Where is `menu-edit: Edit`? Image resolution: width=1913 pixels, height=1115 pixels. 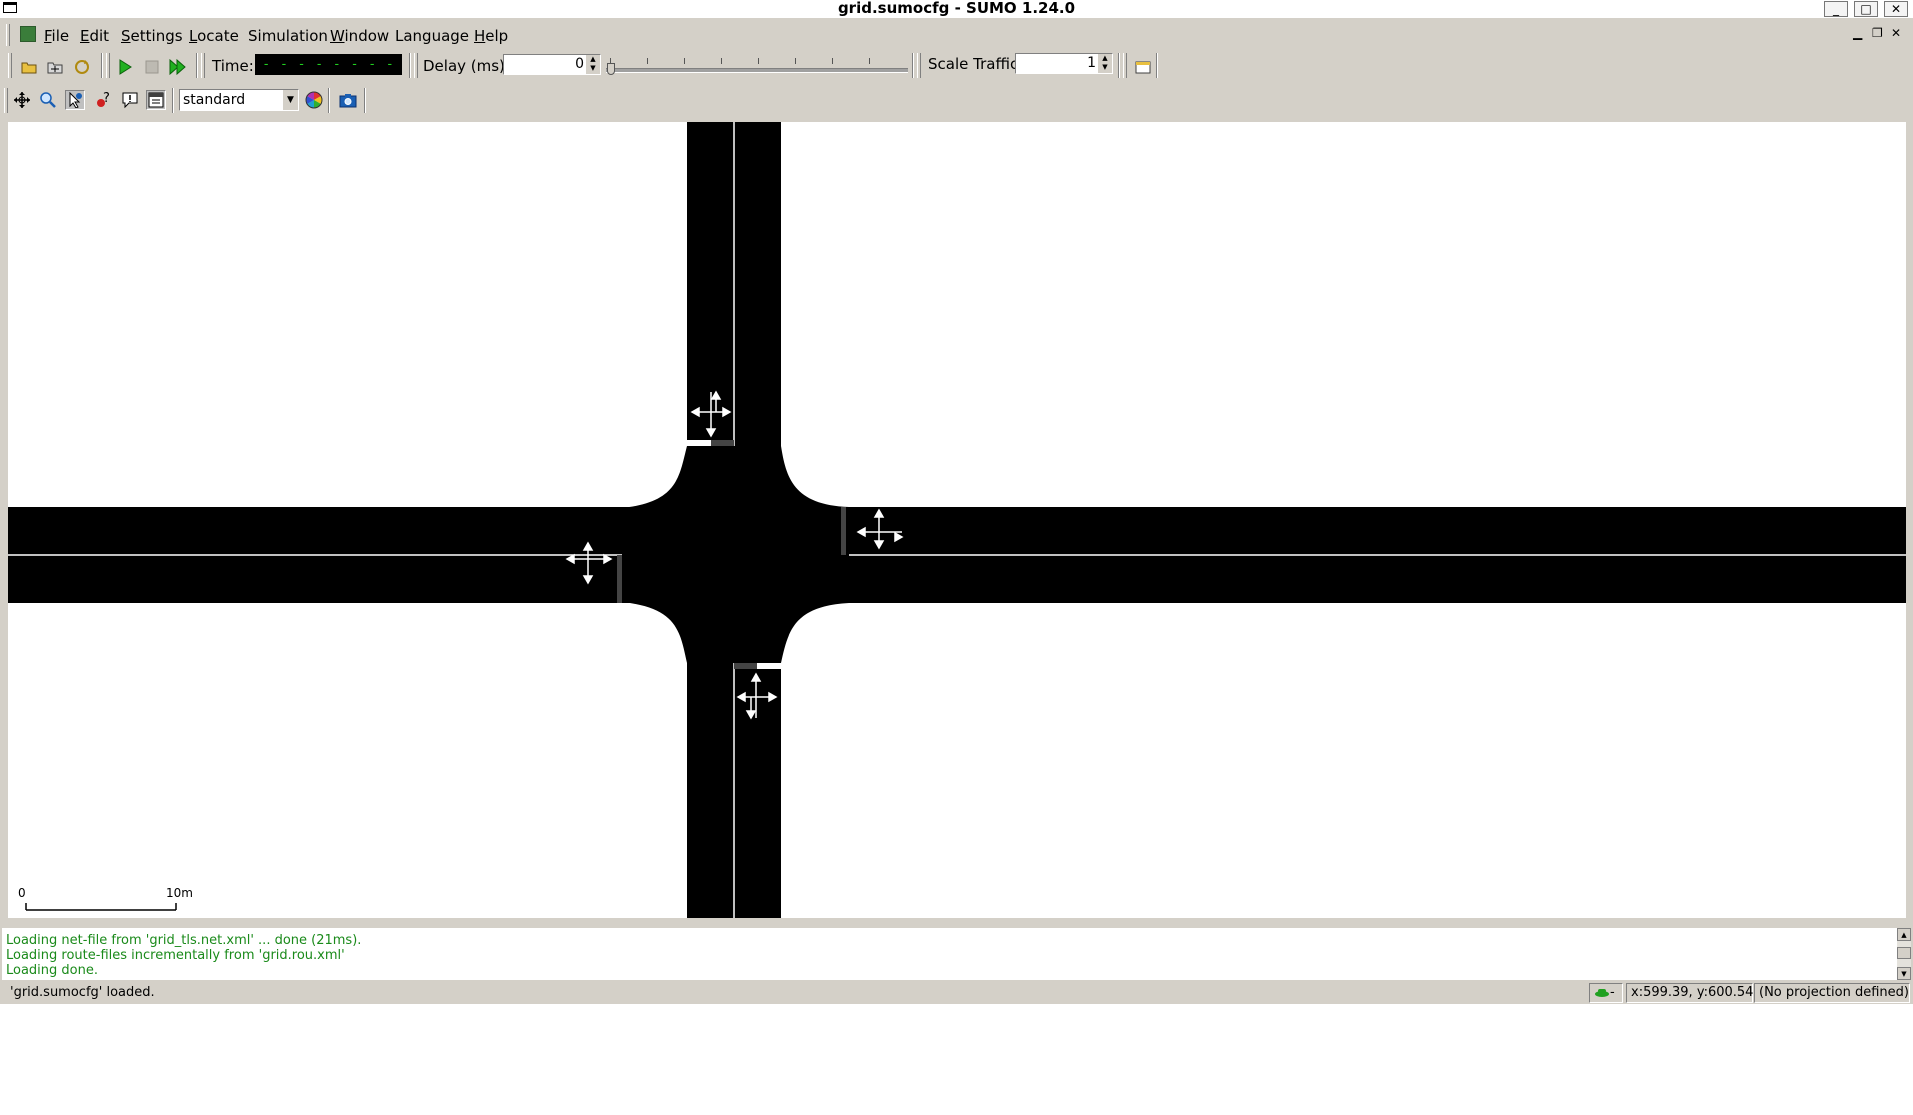 menu-edit: Edit is located at coordinates (94, 36).